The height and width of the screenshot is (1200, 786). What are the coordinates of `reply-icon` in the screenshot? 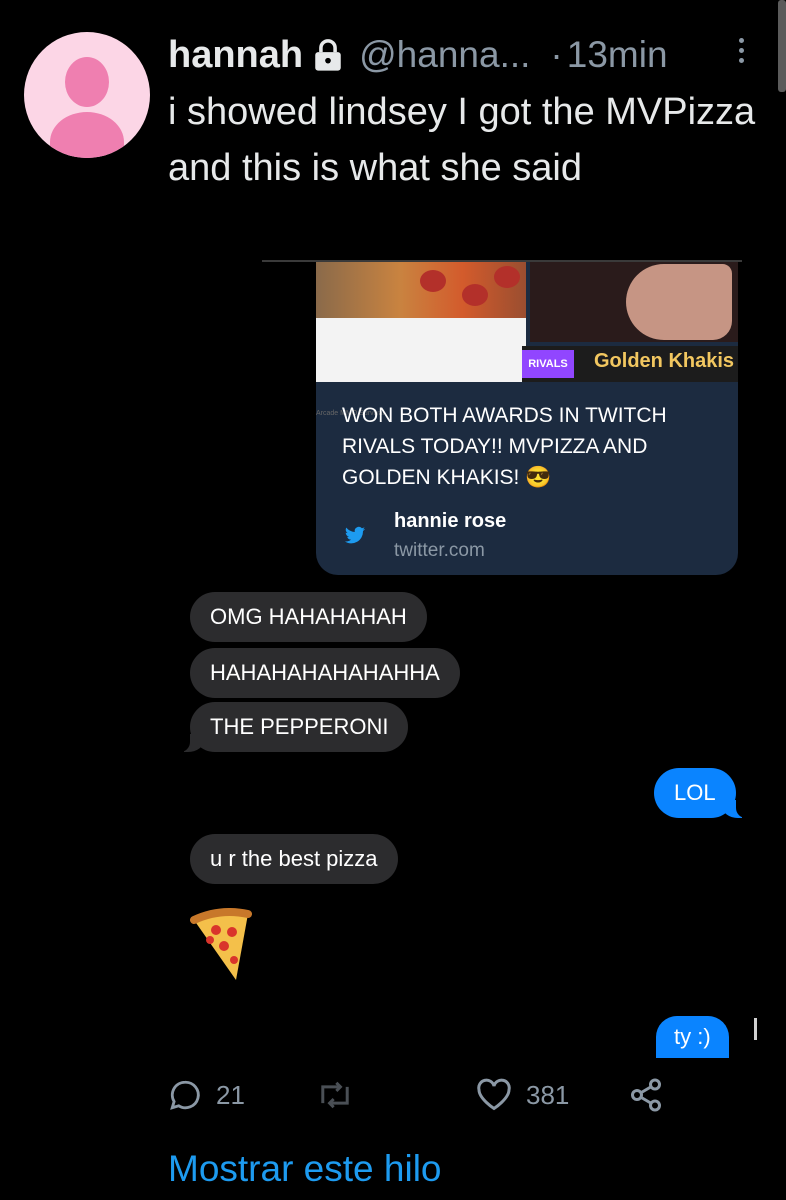 It's located at (185, 1095).